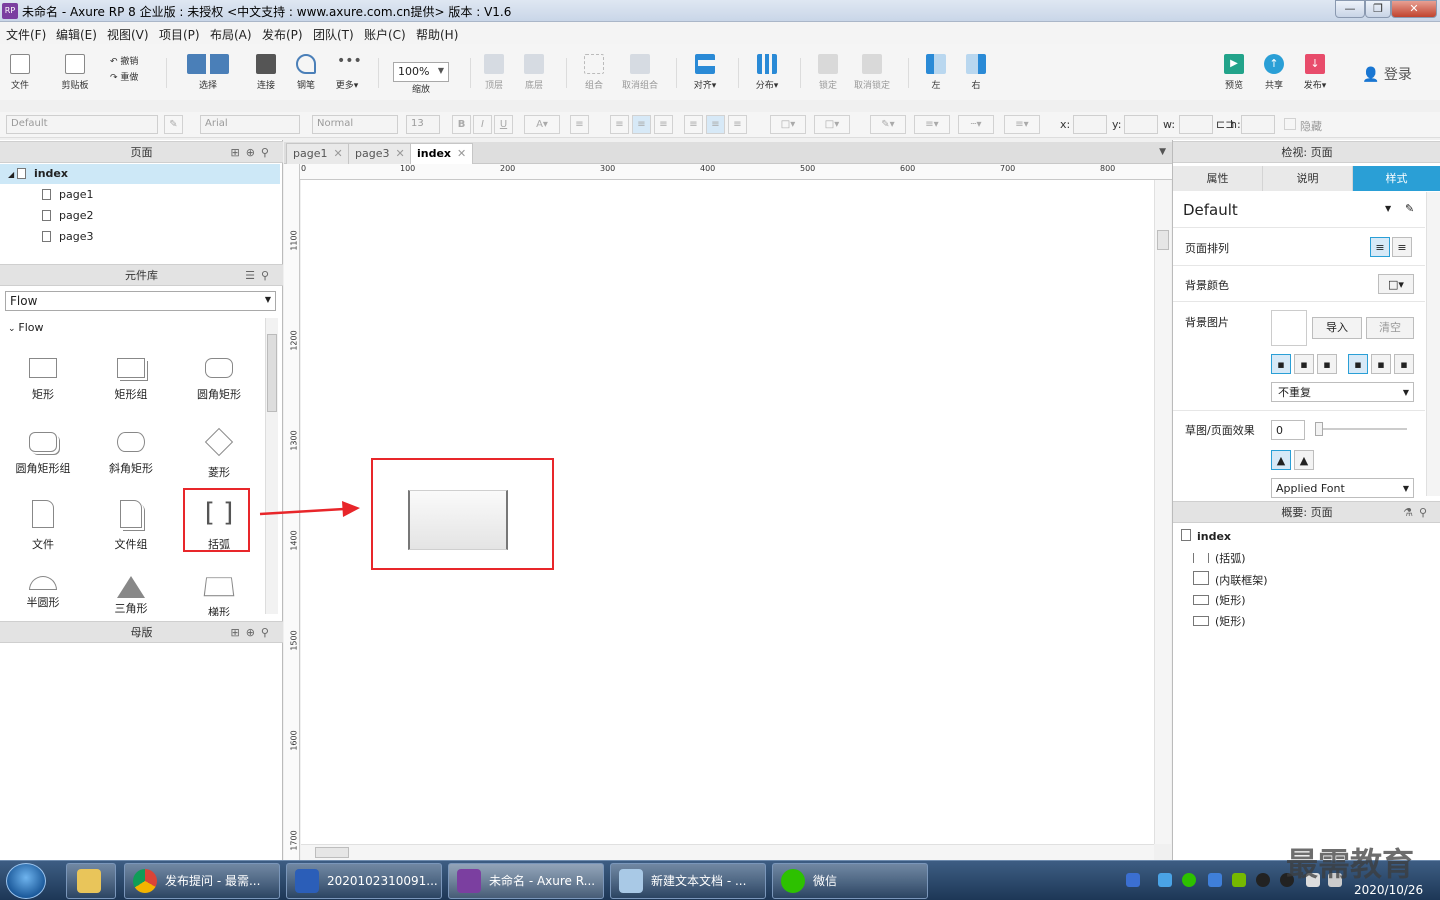 The image size is (1440, 900). I want to click on align-right-icon: ≡, so click(663, 124).